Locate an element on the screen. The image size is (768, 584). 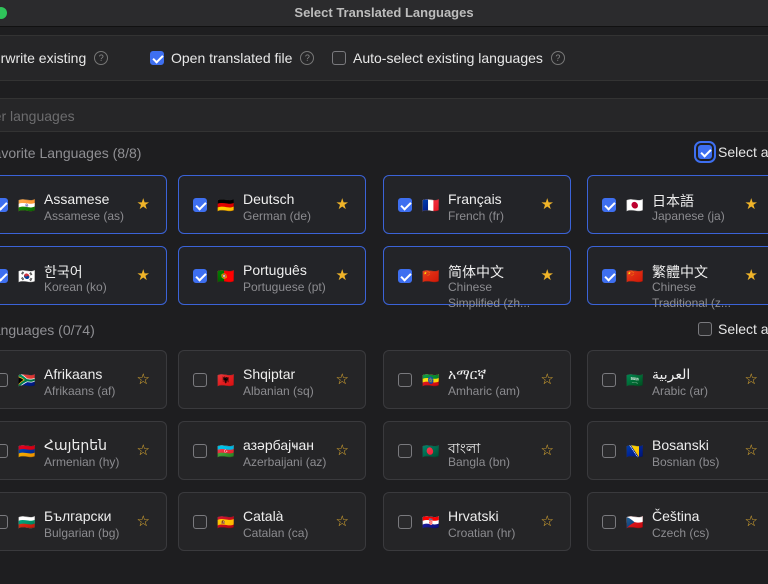
language-card: 🇿🇦 Afrikaans Afrikaans (af) ☆ is located at coordinates (83, 379).